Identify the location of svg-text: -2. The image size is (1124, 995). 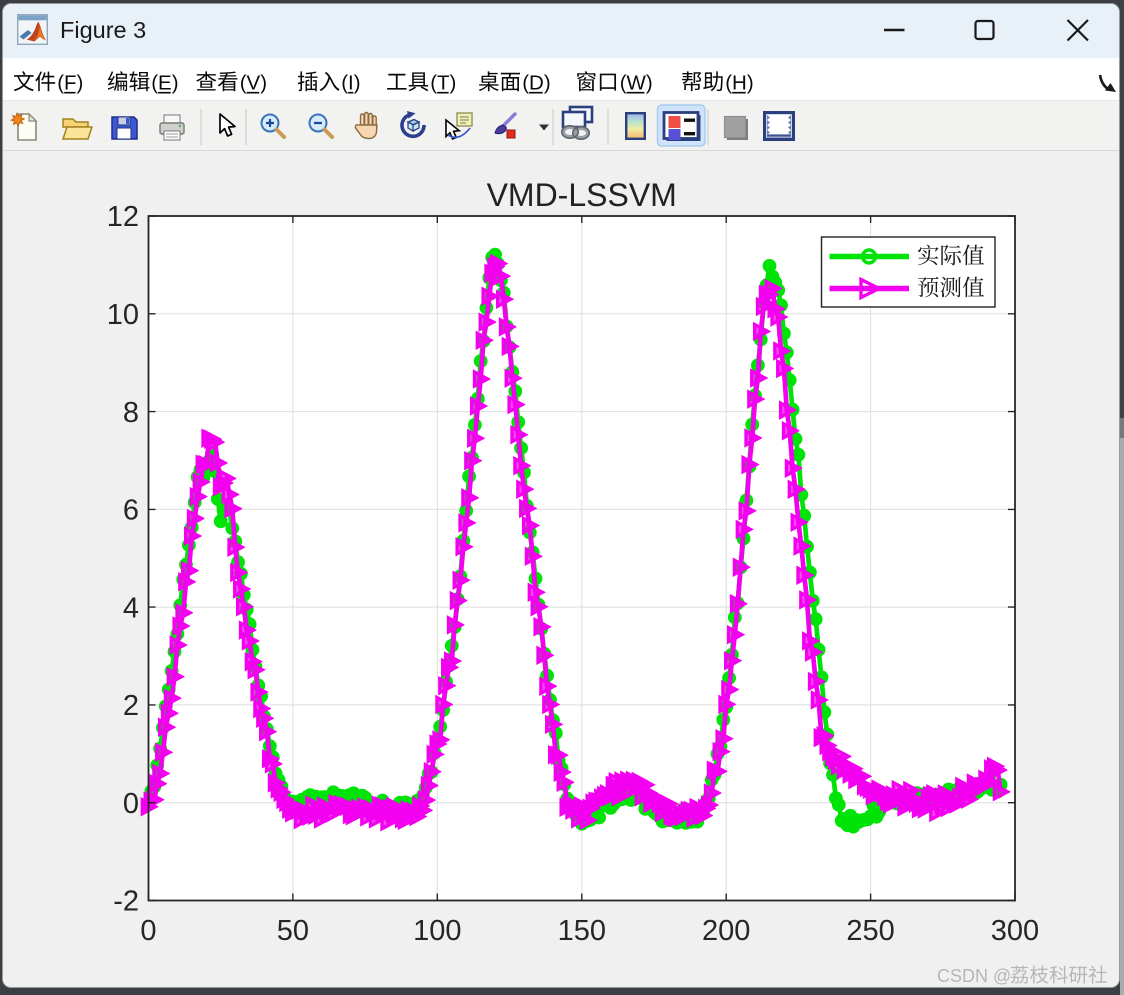
(126, 902).